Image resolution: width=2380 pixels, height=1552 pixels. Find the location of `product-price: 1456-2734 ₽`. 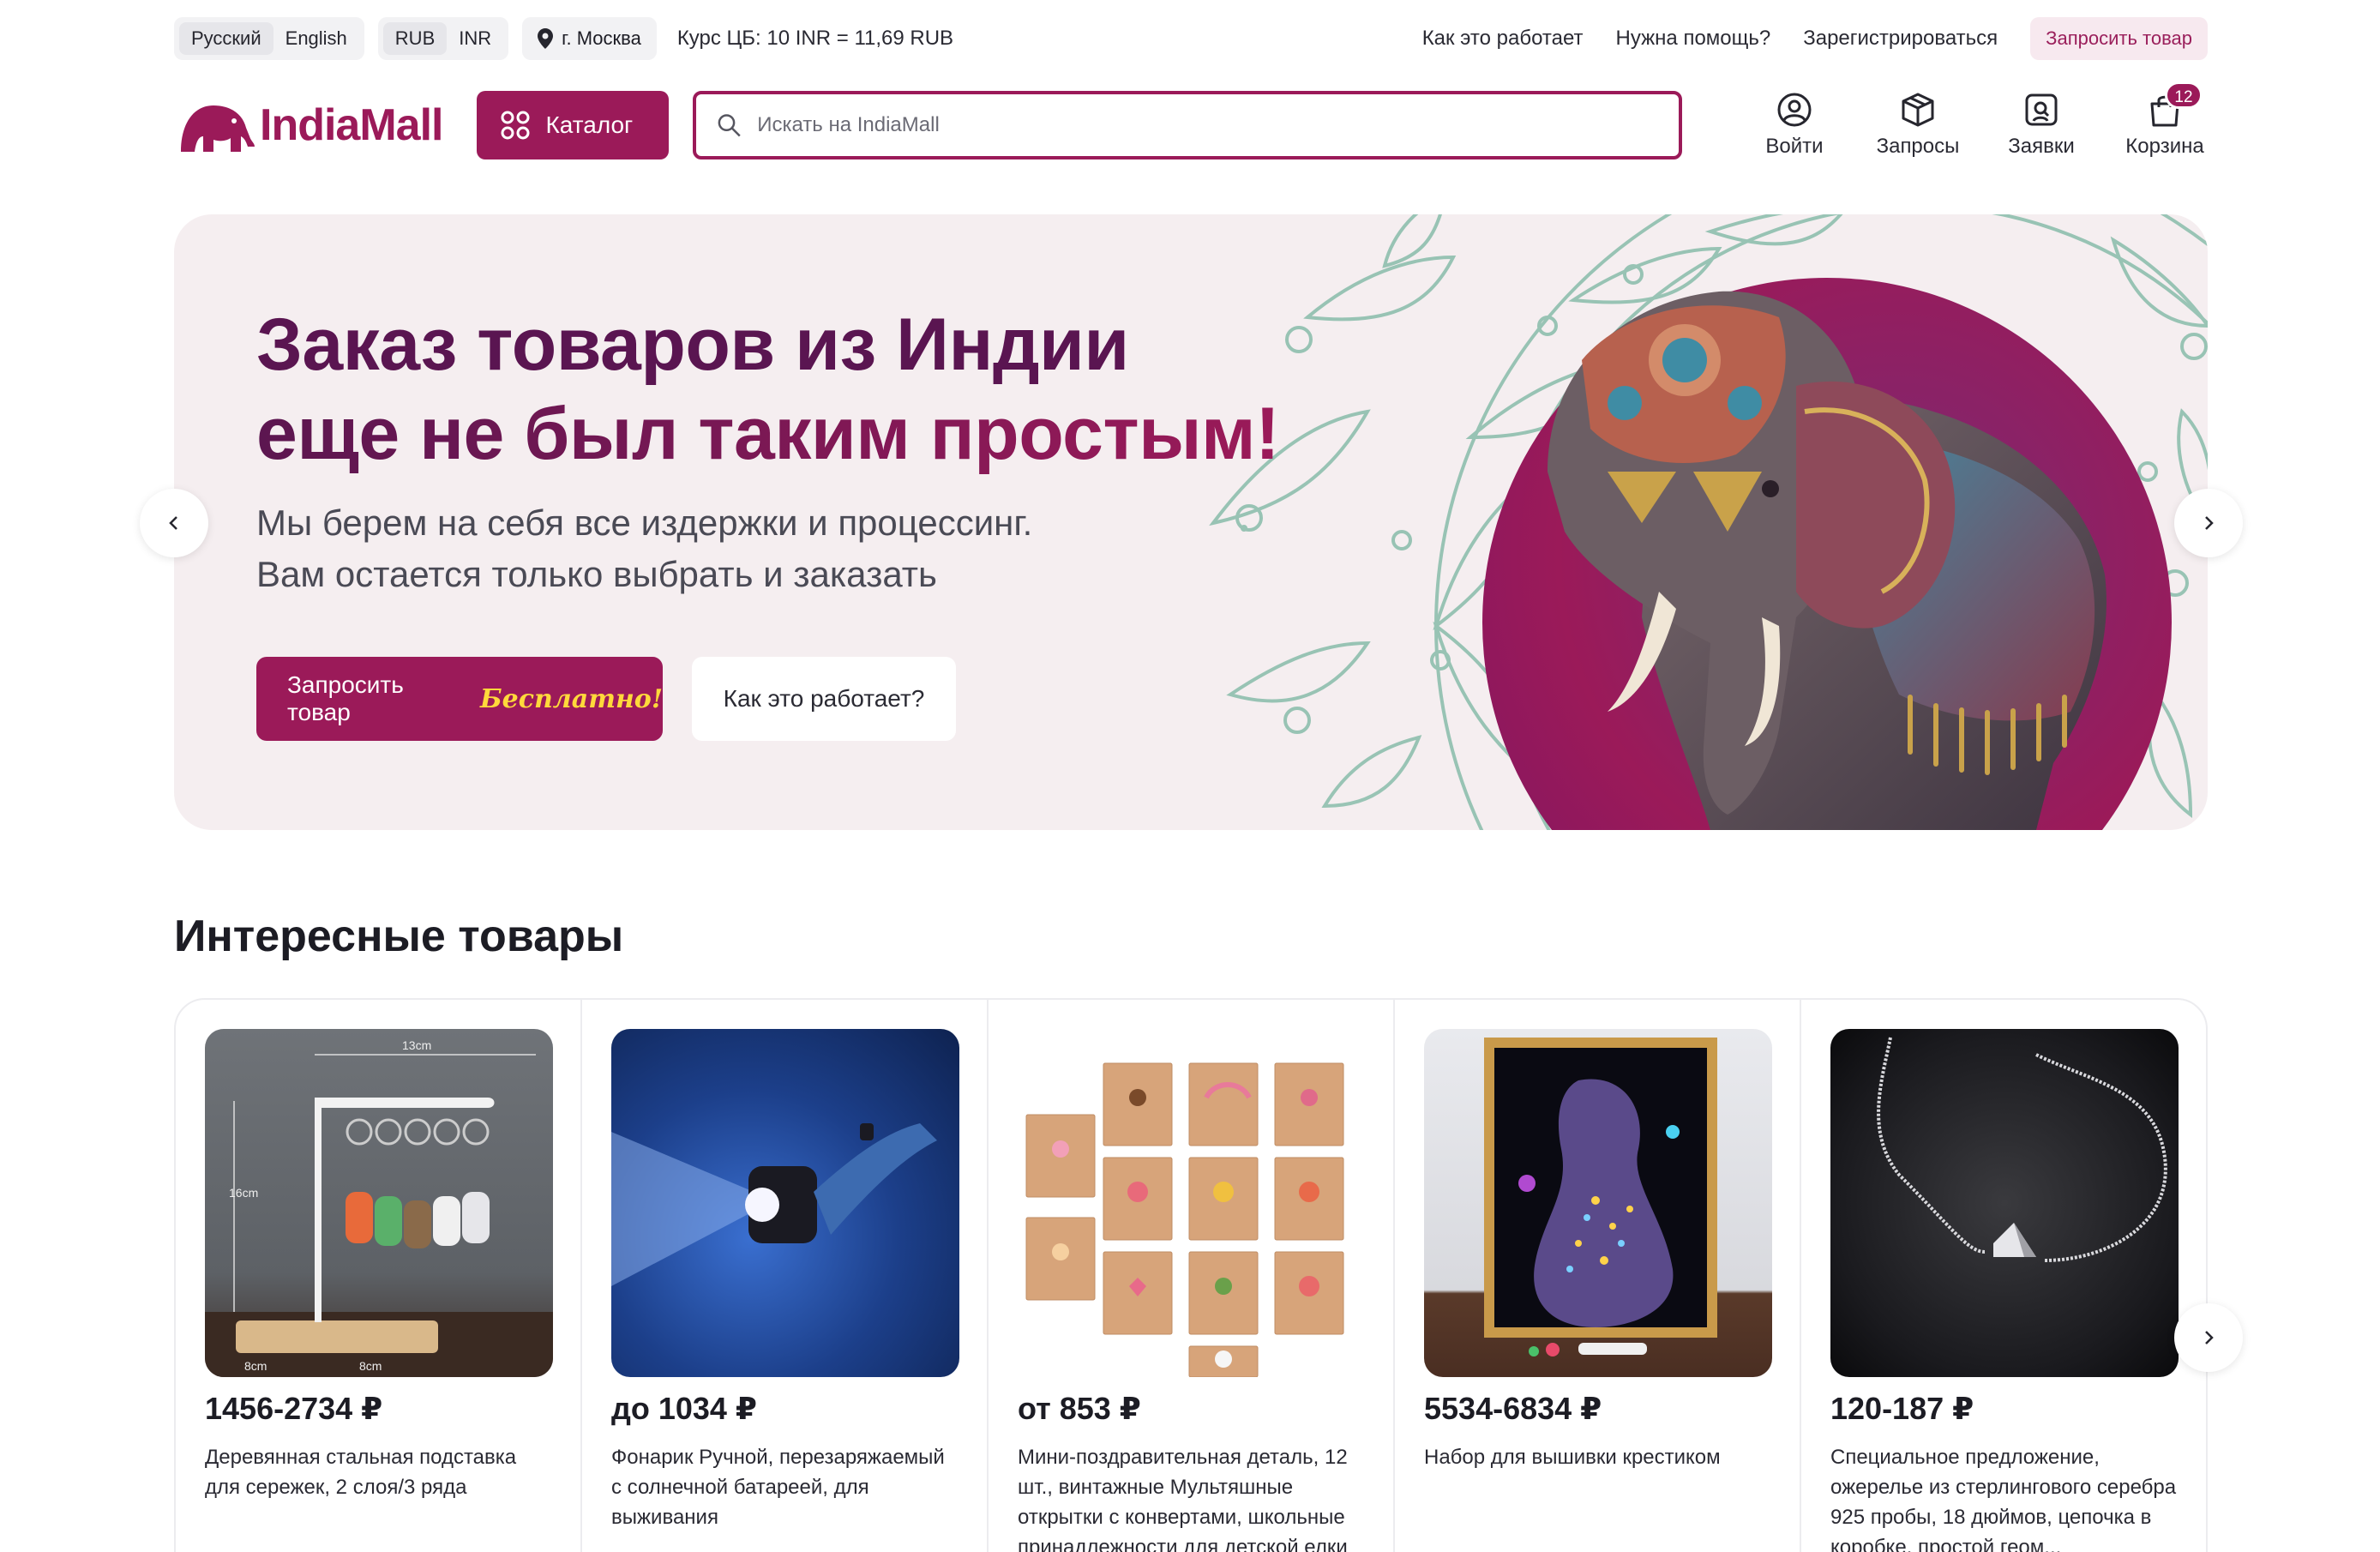

product-price: 1456-2734 ₽ is located at coordinates (294, 1408).